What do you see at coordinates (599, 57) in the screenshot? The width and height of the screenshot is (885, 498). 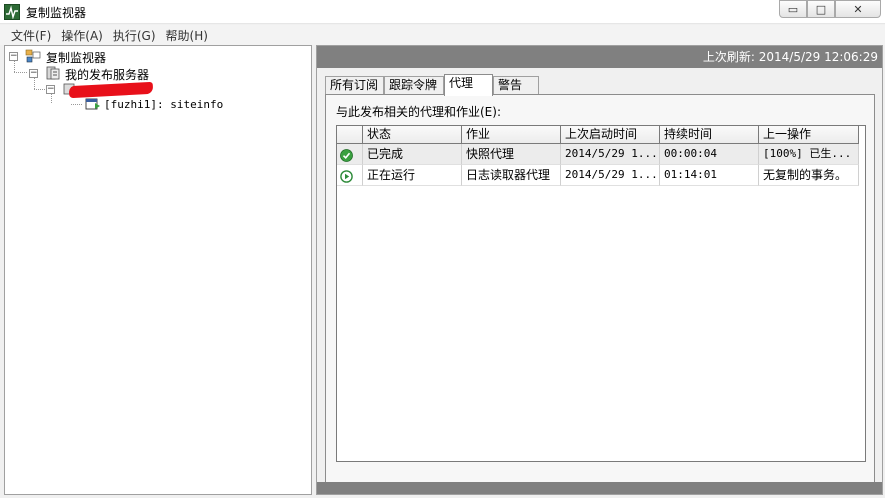 I see `last-refresh-status: 上次刷新: 2014/5/29 12:06:29` at bounding box center [599, 57].